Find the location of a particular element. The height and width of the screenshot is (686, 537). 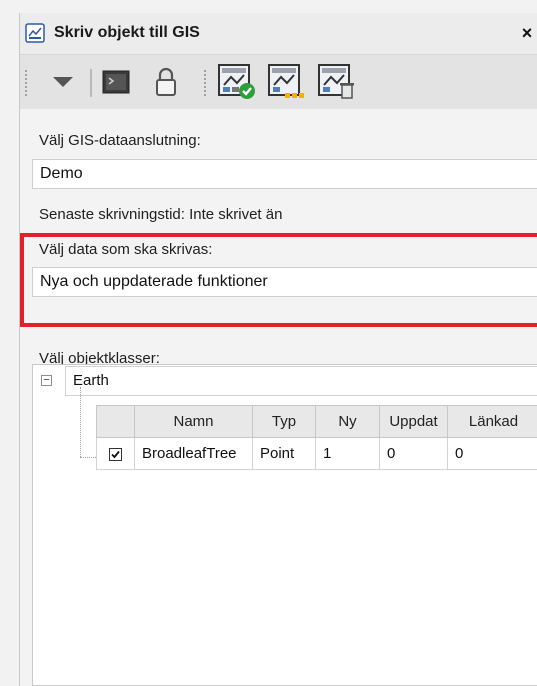

column-header-lankad: Länkad is located at coordinates (492, 421).